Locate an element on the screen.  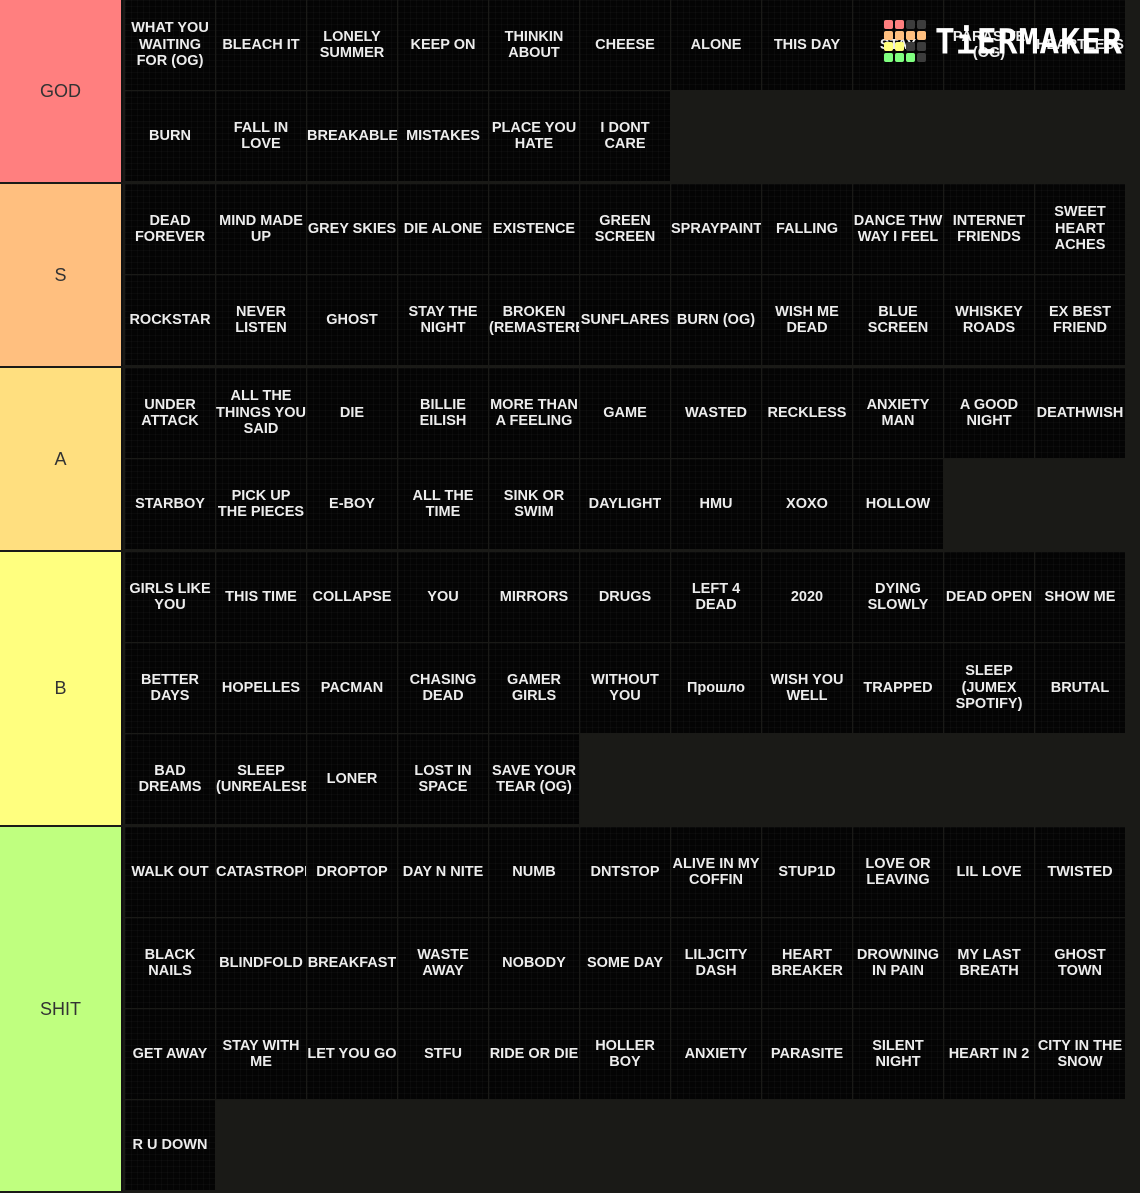
tier-item-card: BETTER DAYS is located at coordinates (170, 688).